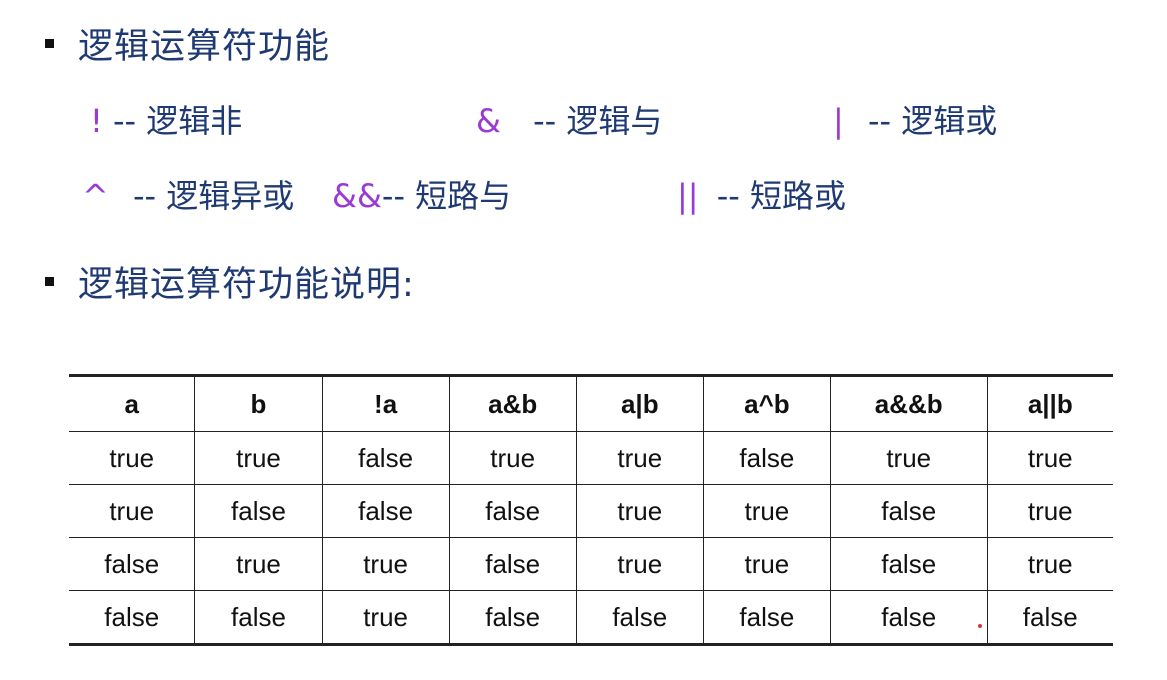 This screenshot has height=680, width=1167. Describe the element at coordinates (798, 196) in the screenshot. I see `operator-label: 短路或` at that location.